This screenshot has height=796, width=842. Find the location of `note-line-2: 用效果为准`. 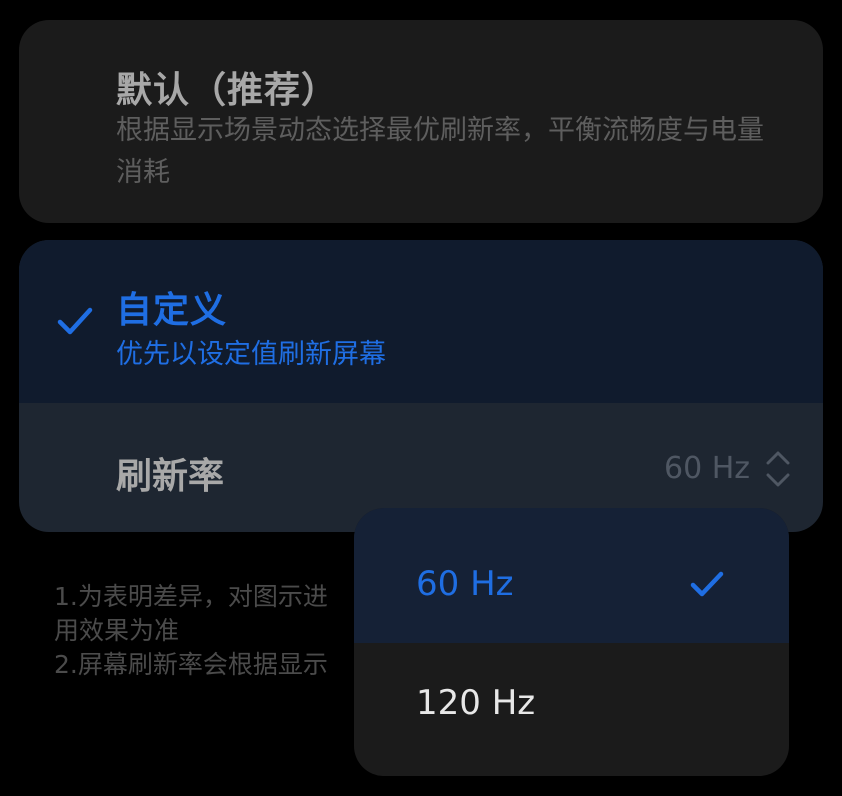

note-line-2: 用效果为准 is located at coordinates (117, 630).